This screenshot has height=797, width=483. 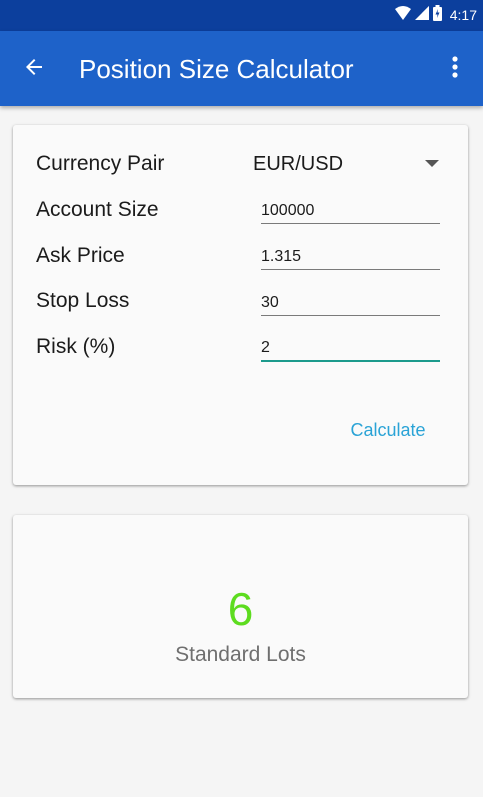 I want to click on currency-pair-value: EUR/USD, so click(x=298, y=164).